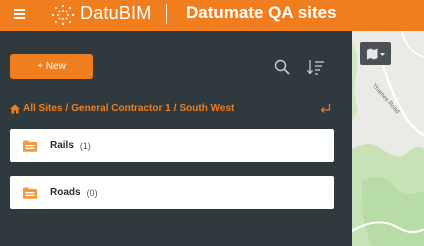 The image size is (424, 246). What do you see at coordinates (166, 14) in the screenshot?
I see `header-divider` at bounding box center [166, 14].